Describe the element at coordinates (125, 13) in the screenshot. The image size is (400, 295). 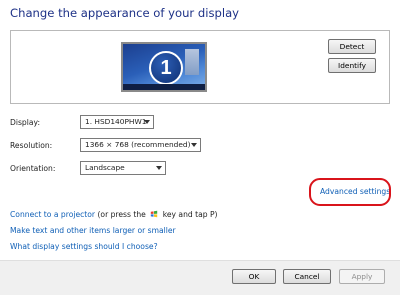
I see `page-title: Change the appearance of your display` at that location.